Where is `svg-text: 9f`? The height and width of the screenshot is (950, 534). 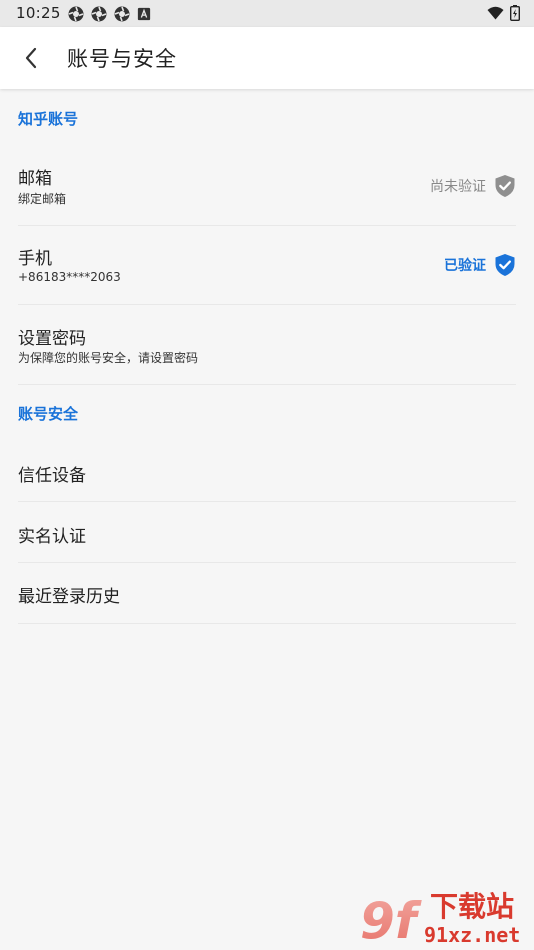
svg-text: 9f is located at coordinates (391, 920).